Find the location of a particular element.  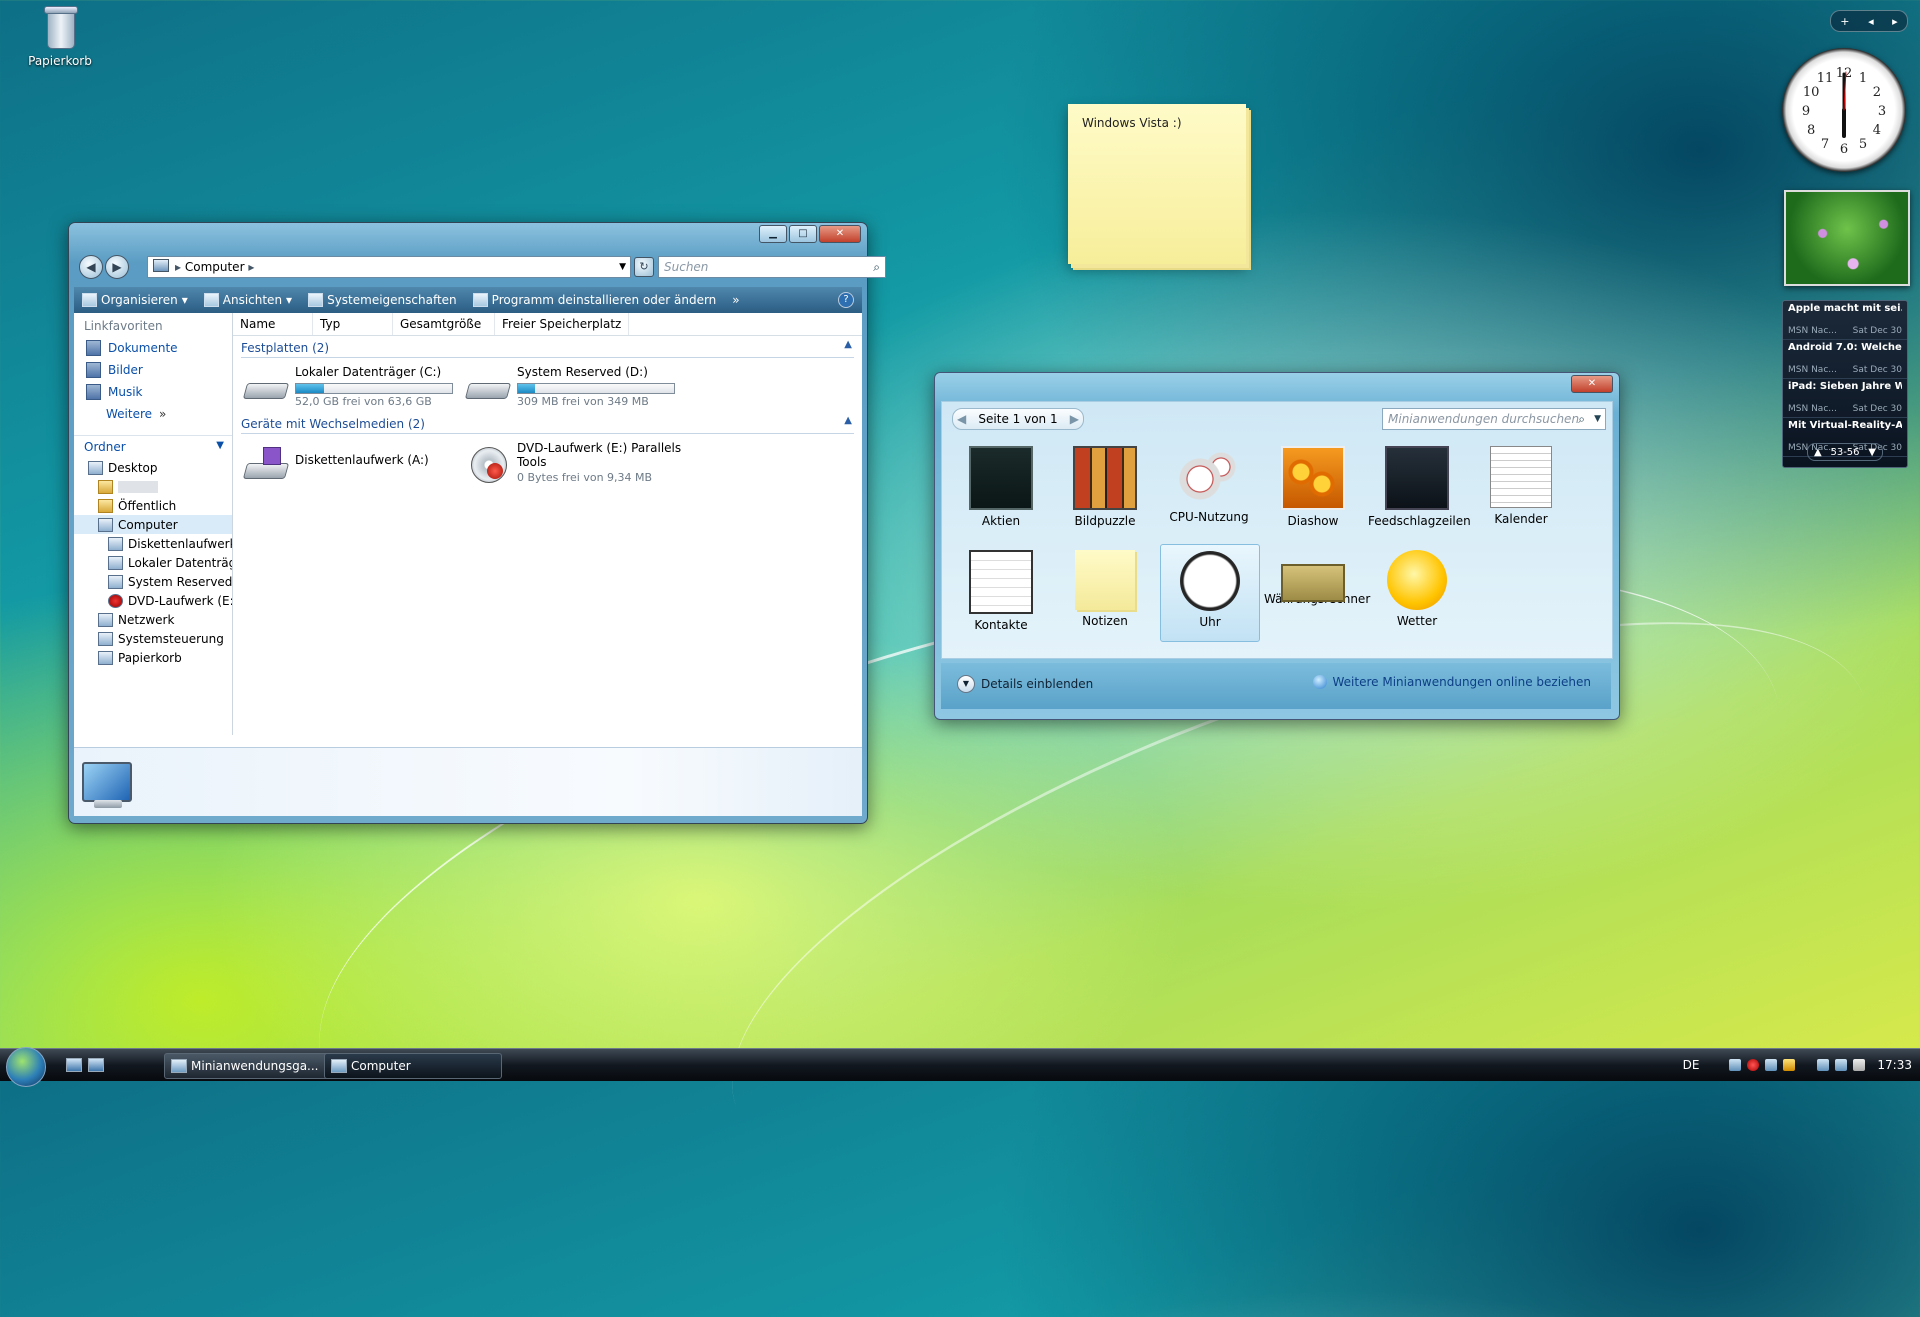

help-button: ? is located at coordinates (846, 300).